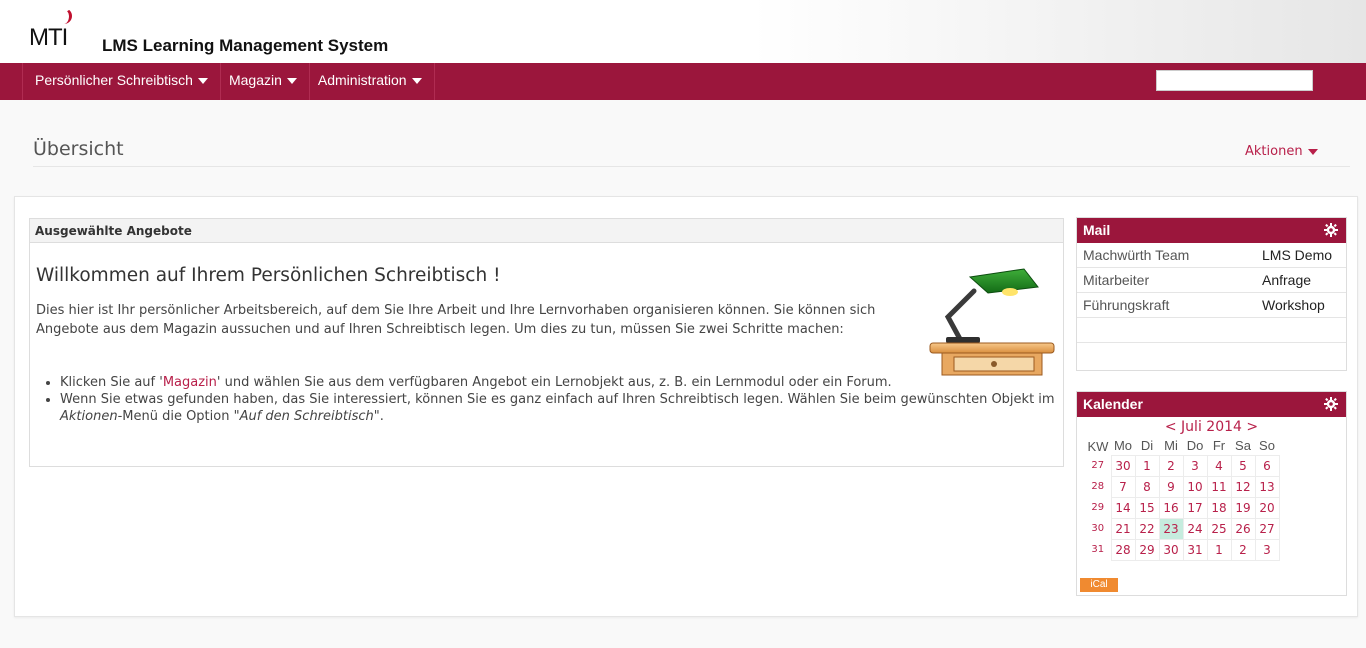 The image size is (1366, 648). What do you see at coordinates (1098, 486) in the screenshot?
I see `week-number: 28` at bounding box center [1098, 486].